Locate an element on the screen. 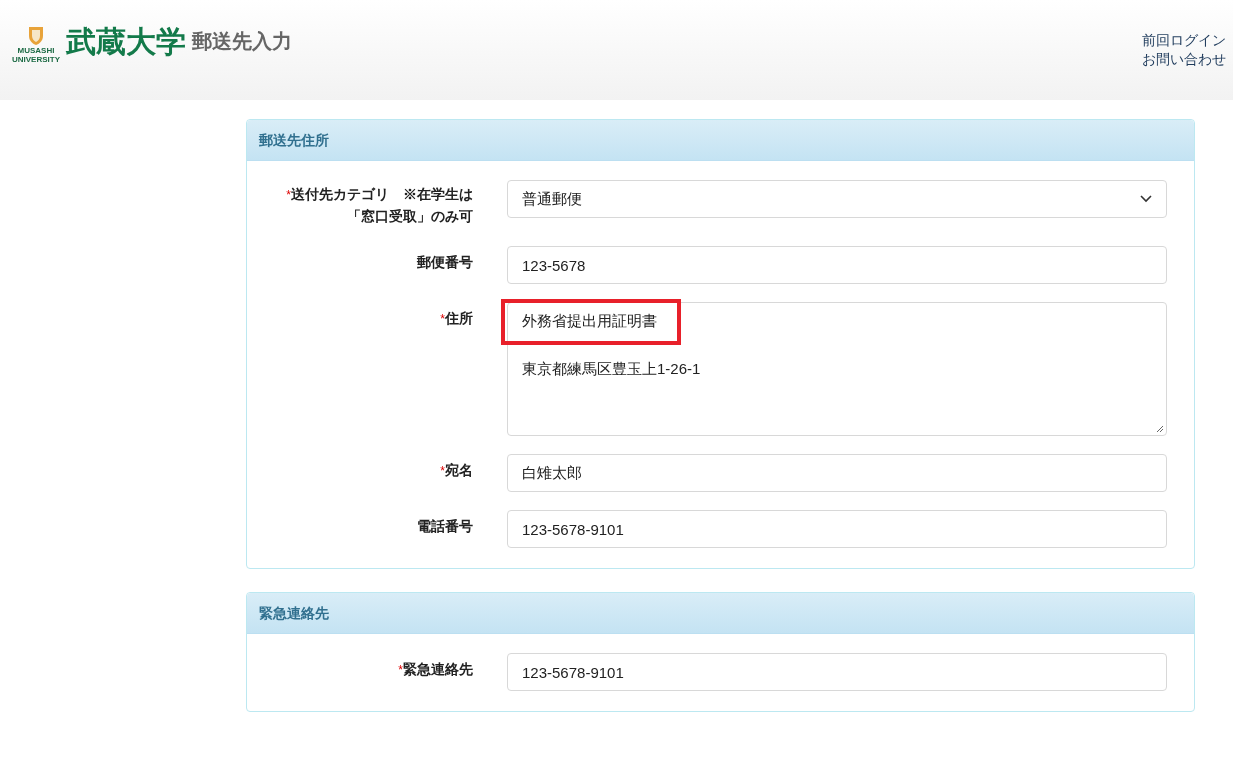  text-field: 白雉太郎 is located at coordinates (837, 473).